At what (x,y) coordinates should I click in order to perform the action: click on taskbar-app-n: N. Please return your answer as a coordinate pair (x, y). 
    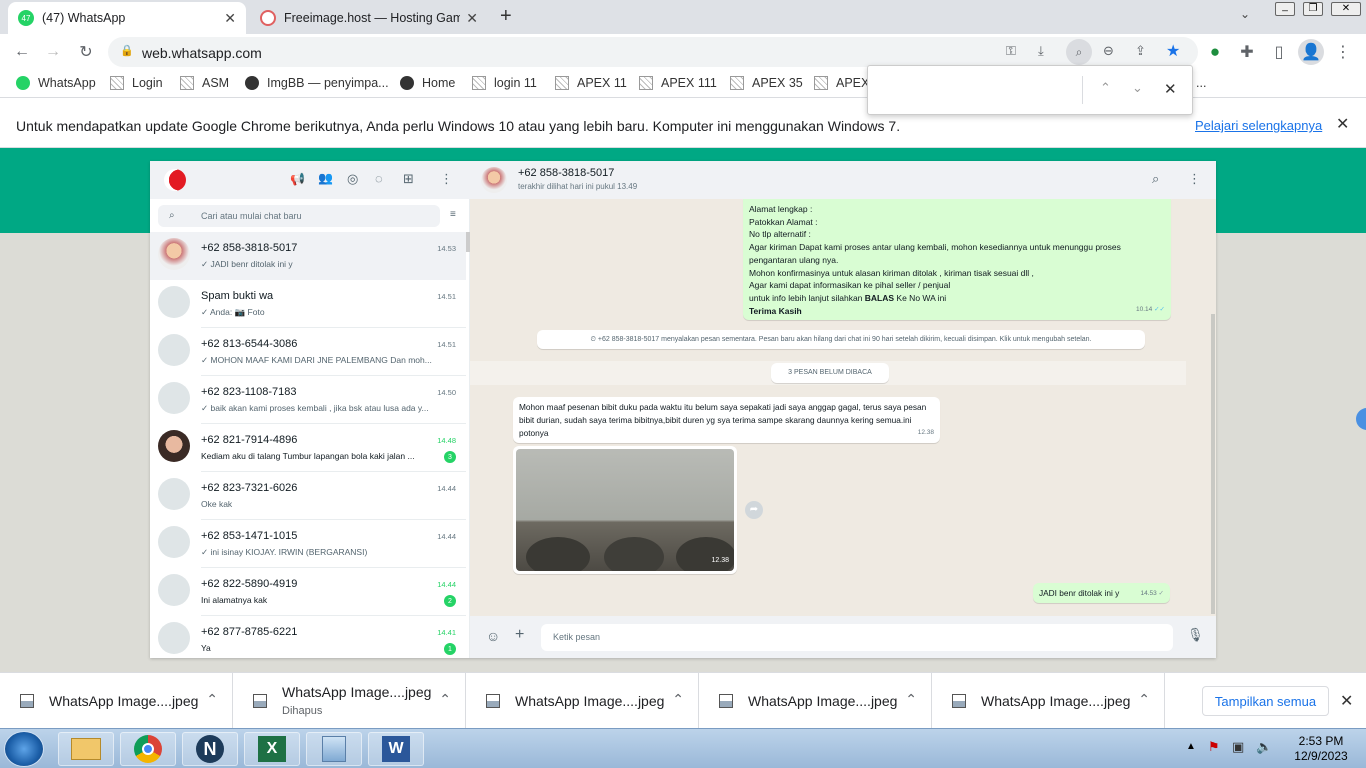
    Looking at the image, I should click on (210, 749).